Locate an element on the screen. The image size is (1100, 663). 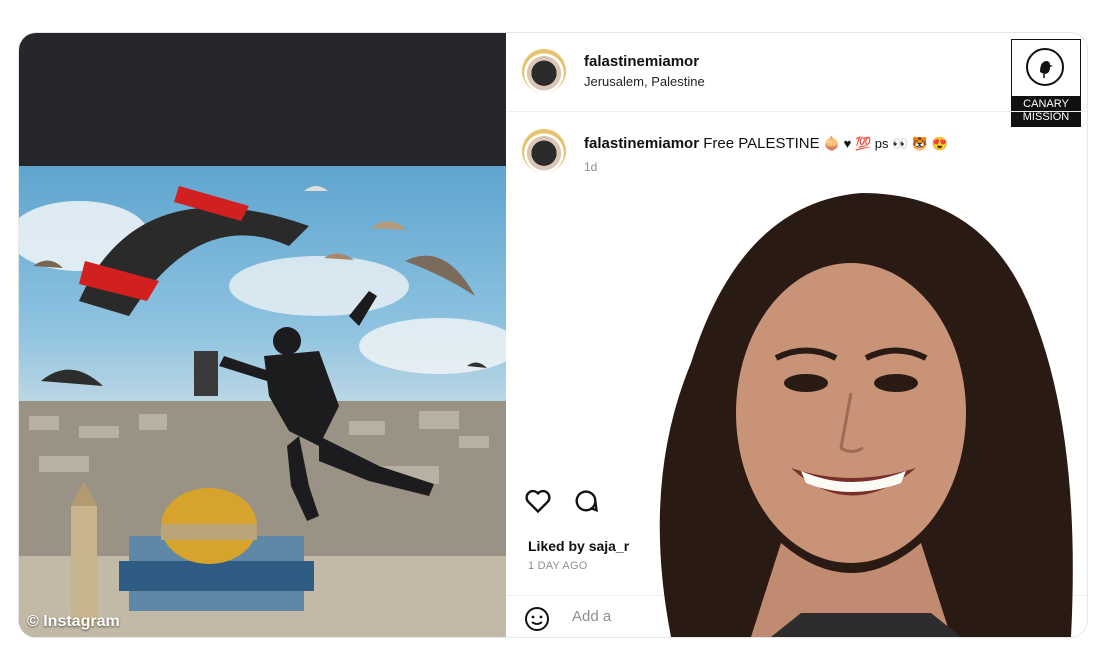
canary-label-line2: MISSION is located at coordinates (1046, 117).